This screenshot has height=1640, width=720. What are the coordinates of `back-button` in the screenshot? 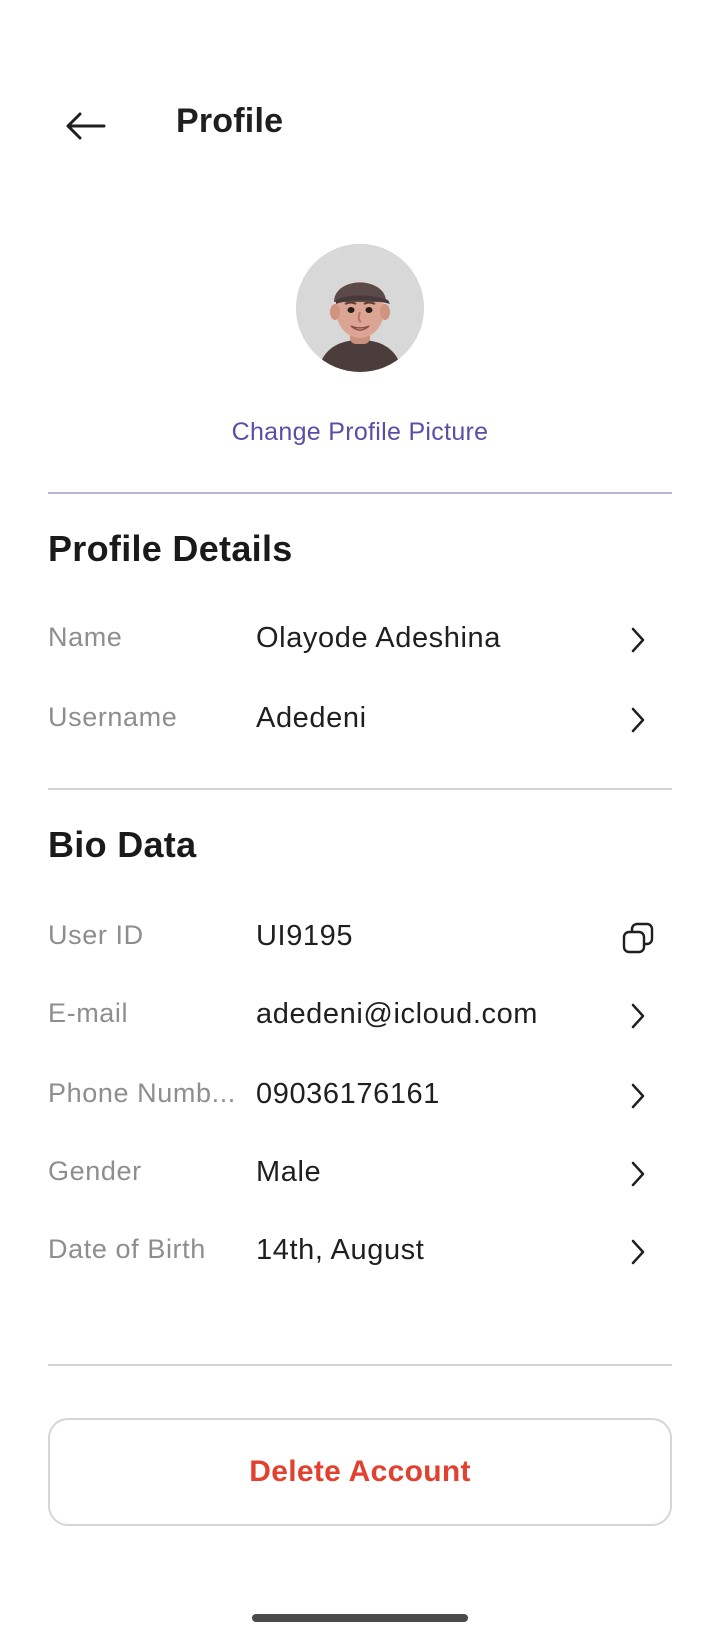 It's located at (86, 126).